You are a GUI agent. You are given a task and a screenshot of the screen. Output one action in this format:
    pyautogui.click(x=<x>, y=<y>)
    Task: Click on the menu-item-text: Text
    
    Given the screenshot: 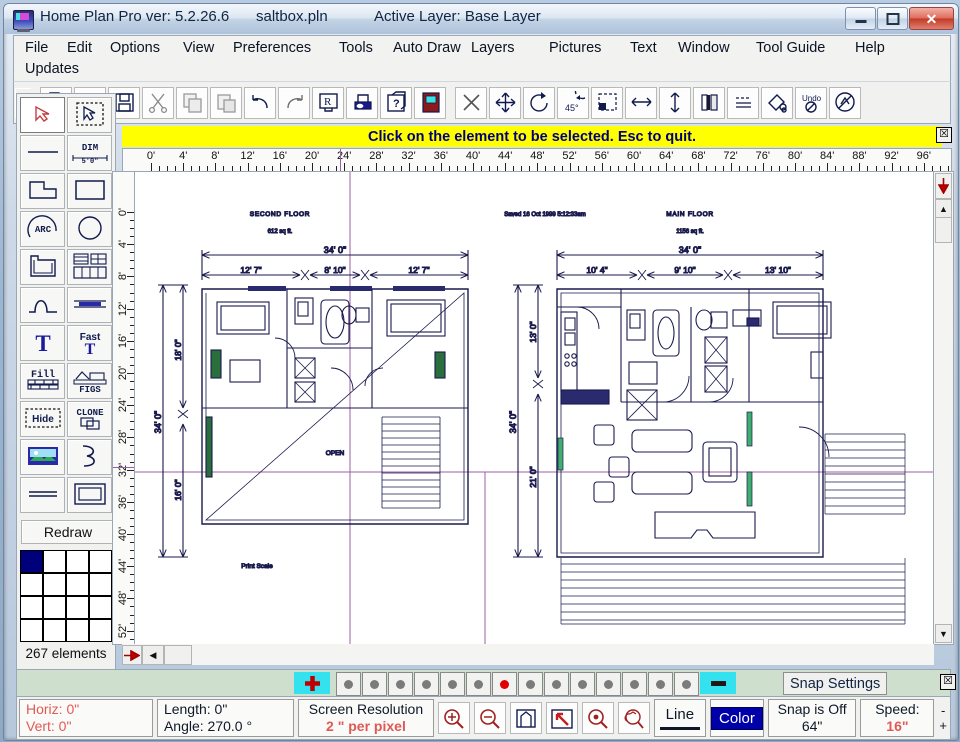 What is the action you would take?
    pyautogui.click(x=643, y=48)
    